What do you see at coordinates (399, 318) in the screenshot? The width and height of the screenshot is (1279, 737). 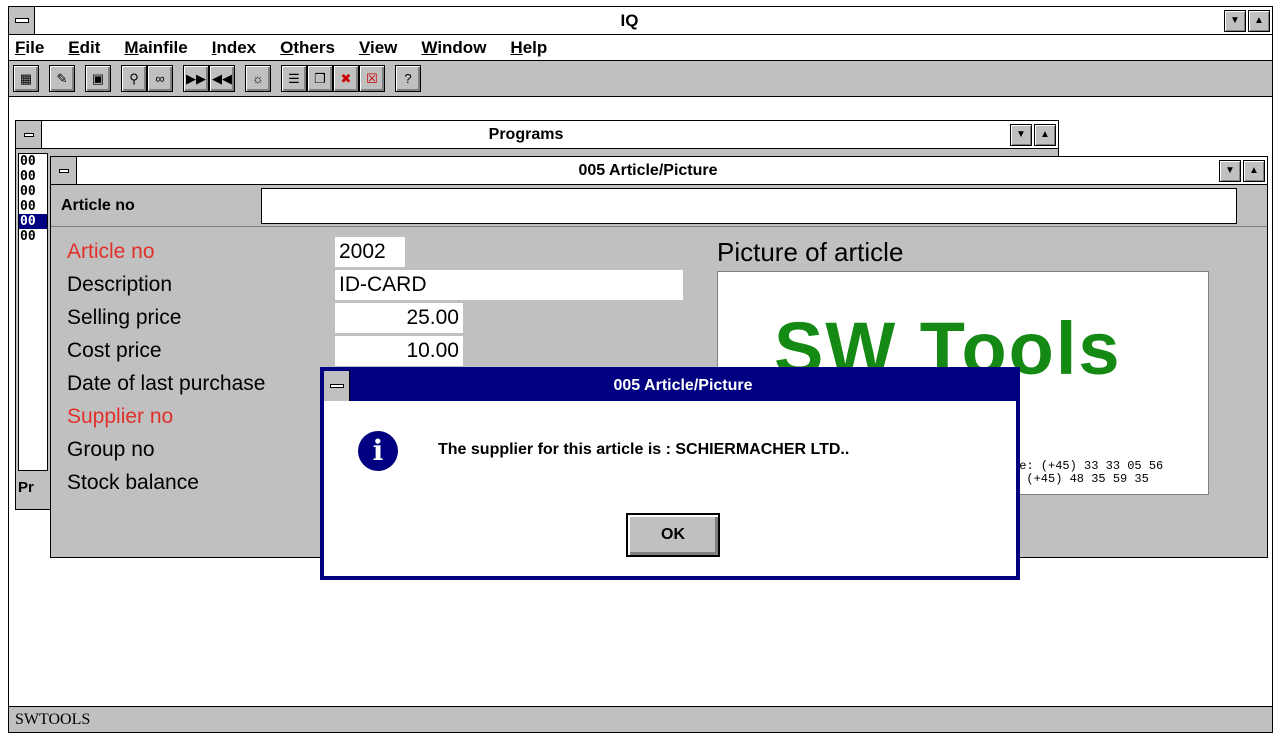 I see `selling-price-field: 25.00` at bounding box center [399, 318].